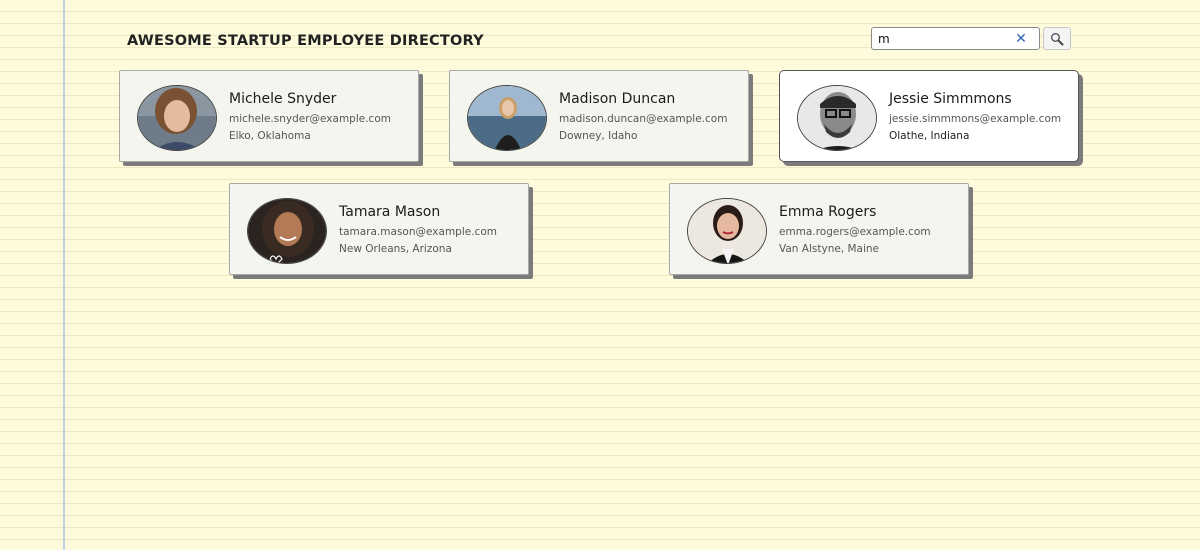  I want to click on employee-location: Van Alstyne, Maine, so click(829, 249).